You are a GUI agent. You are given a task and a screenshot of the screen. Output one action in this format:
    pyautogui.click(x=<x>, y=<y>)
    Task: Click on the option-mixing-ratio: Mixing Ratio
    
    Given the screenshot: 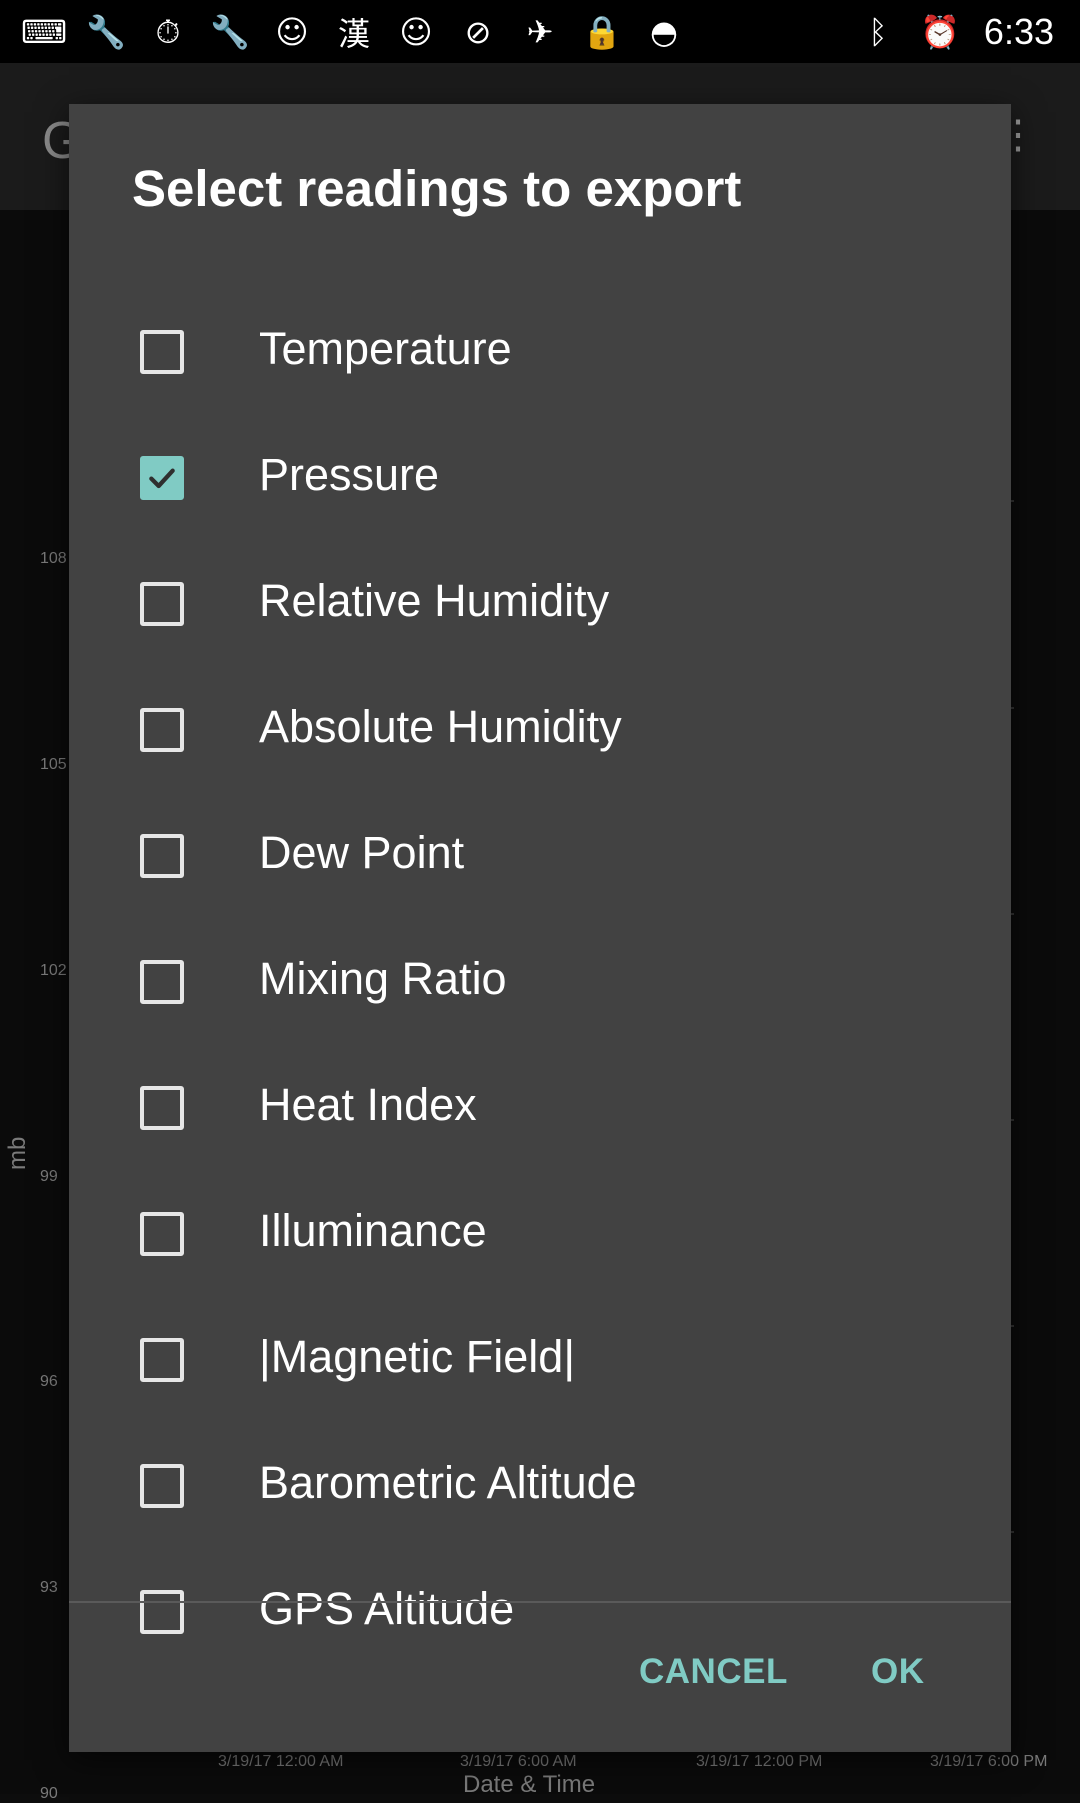 What is the action you would take?
    pyautogui.click(x=540, y=984)
    